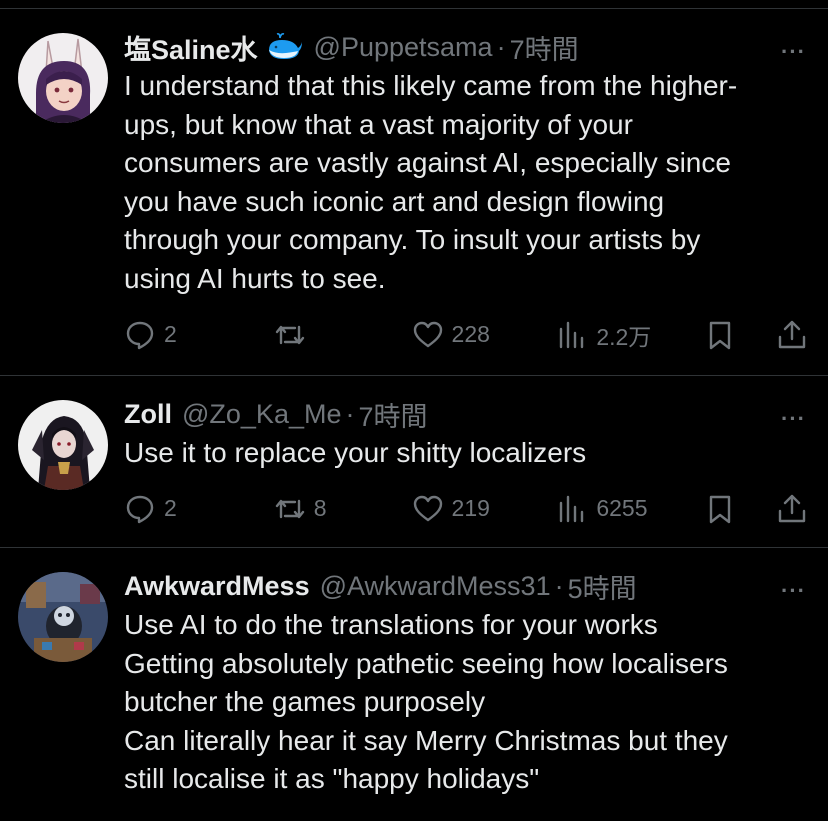  I want to click on whale-icon, so click(285, 47).